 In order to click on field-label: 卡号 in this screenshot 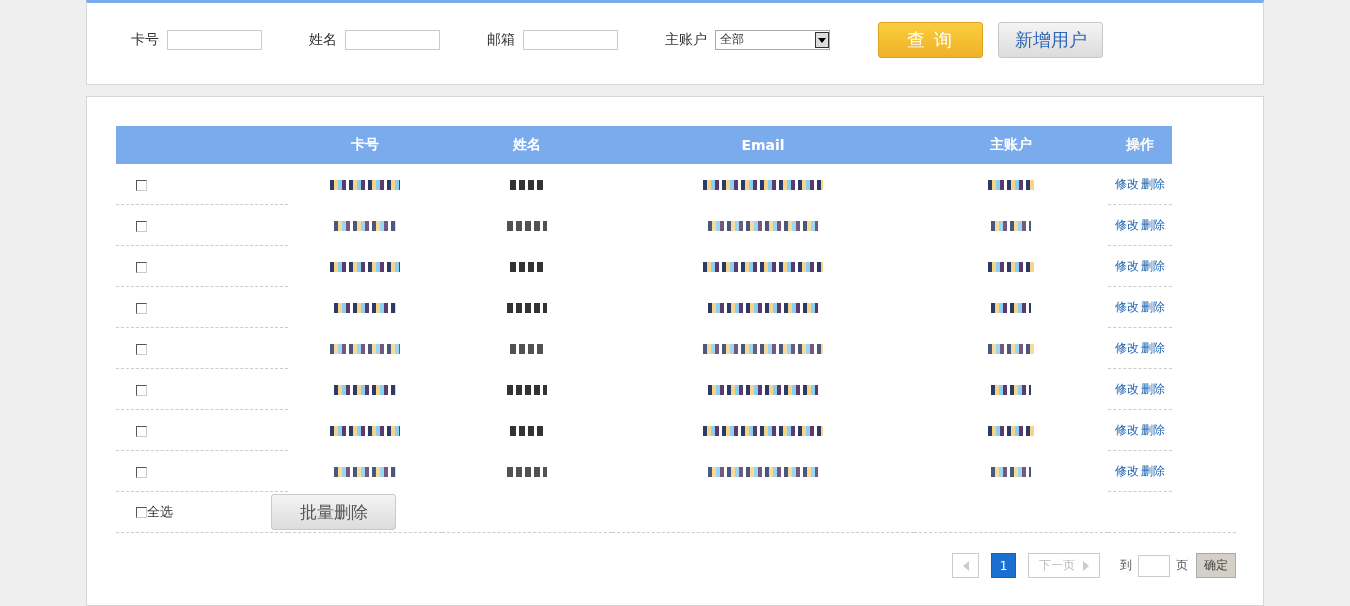, I will do `click(145, 39)`.